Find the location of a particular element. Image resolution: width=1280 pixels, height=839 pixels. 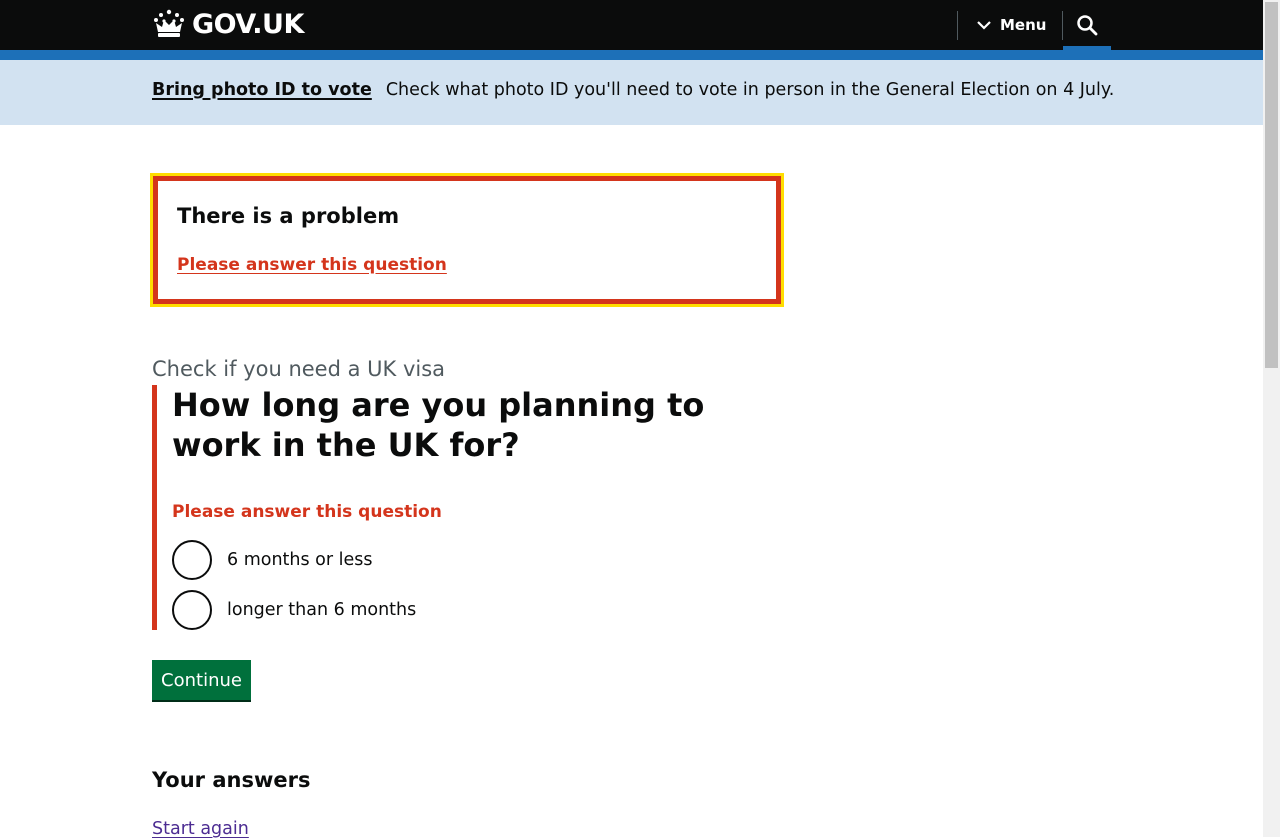

radio-label: longer than 6 months is located at coordinates (321, 610).